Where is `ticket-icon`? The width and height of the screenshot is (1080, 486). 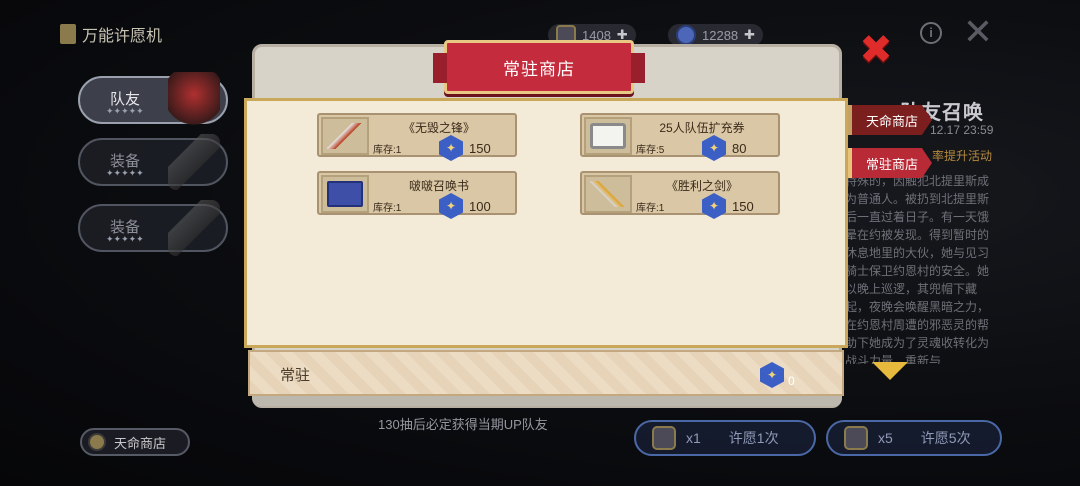 ticket-icon is located at coordinates (608, 136).